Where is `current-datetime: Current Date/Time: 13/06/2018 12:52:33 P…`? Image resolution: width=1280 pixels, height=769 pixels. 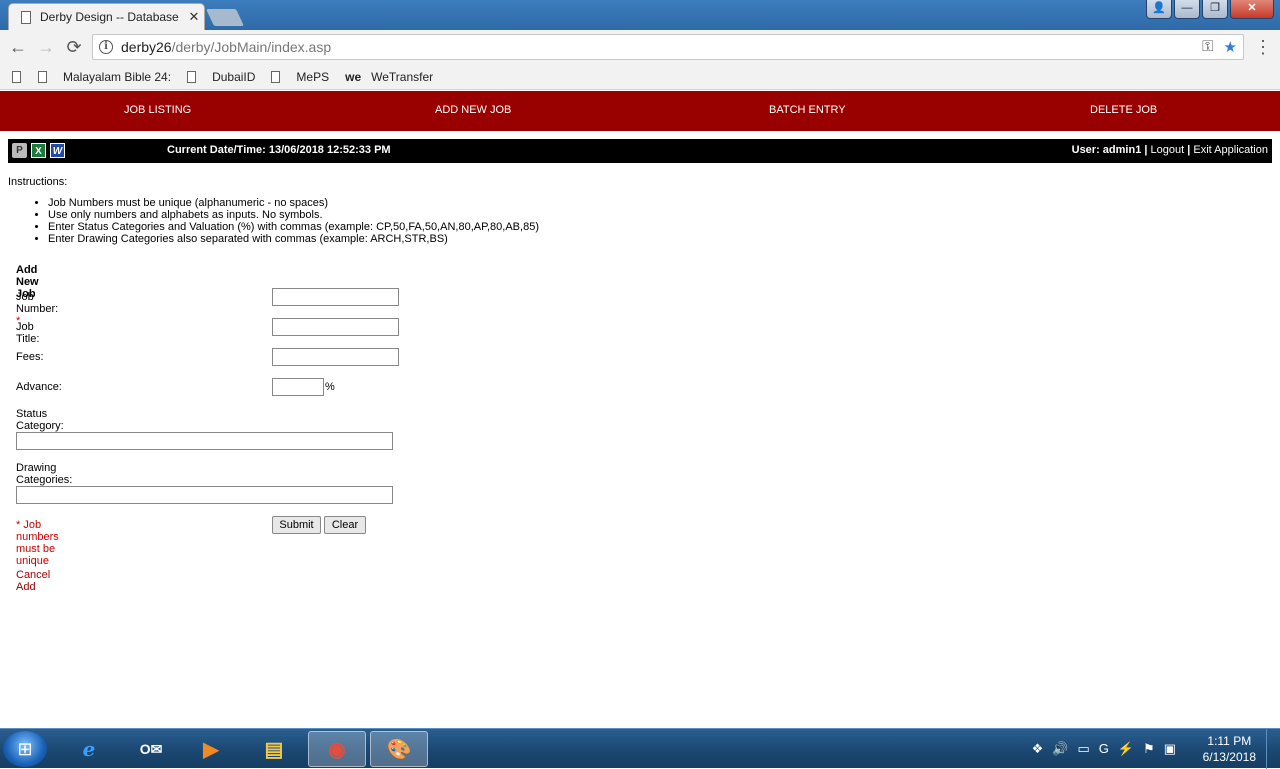
current-datetime: Current Date/Time: 13/06/2018 12:52:33 P… is located at coordinates (279, 150).